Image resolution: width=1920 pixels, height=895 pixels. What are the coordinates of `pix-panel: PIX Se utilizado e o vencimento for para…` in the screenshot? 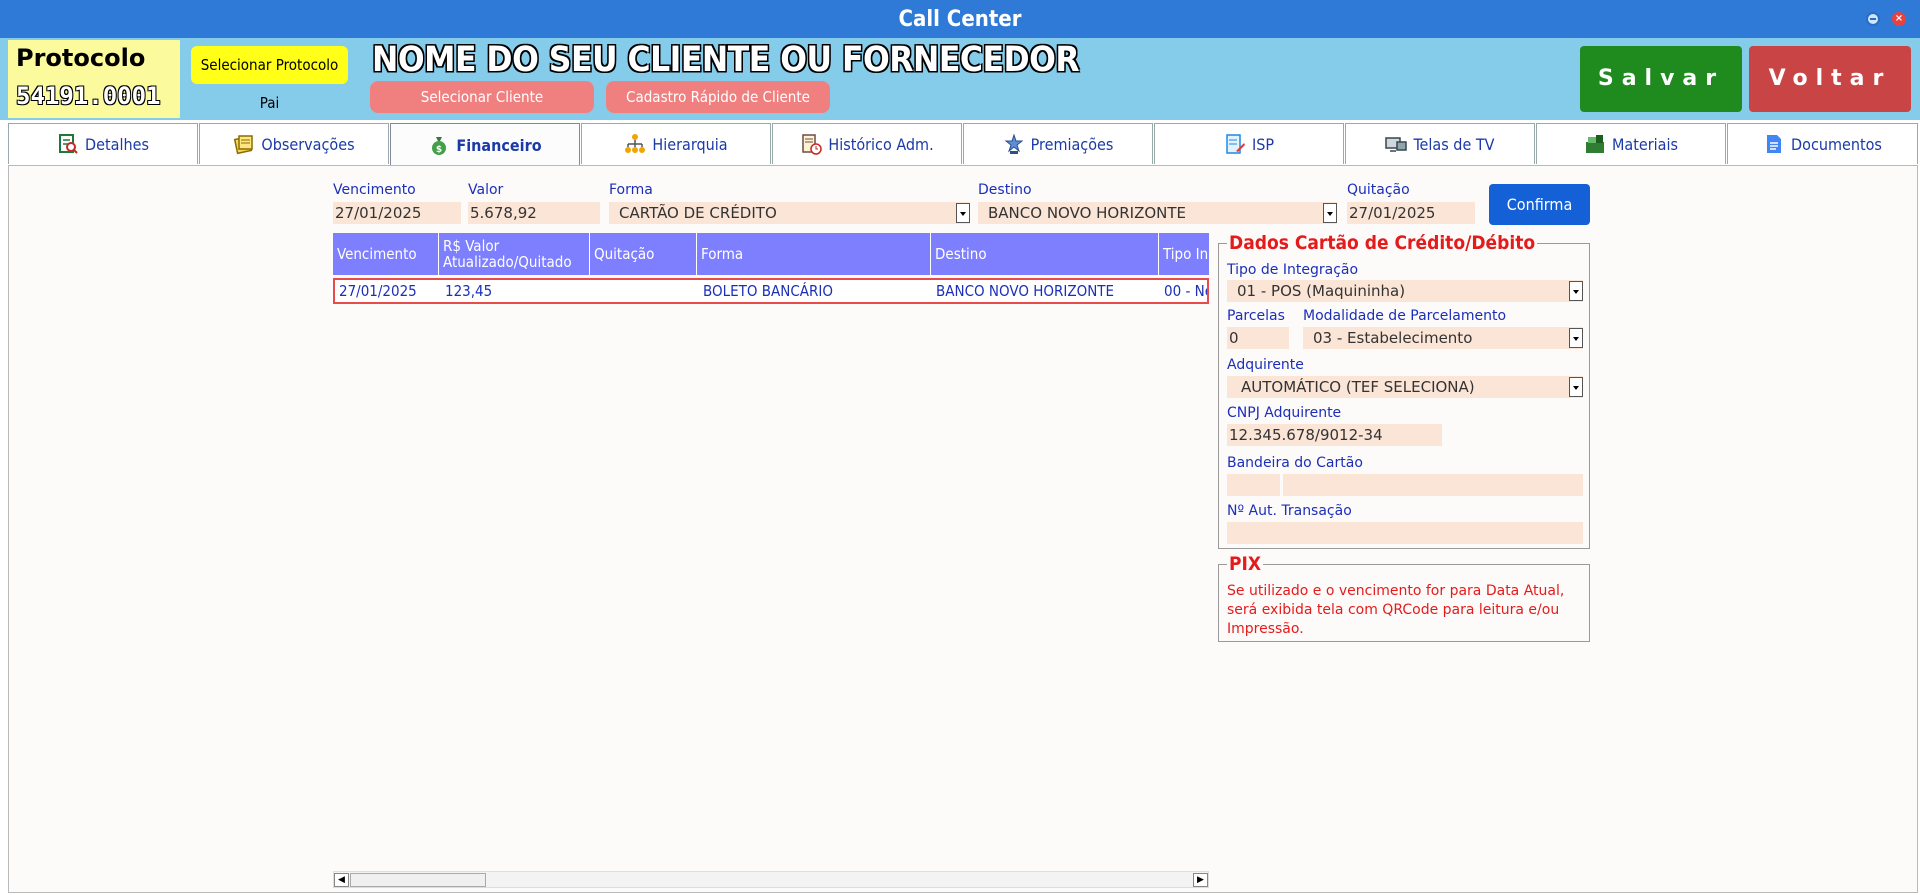 It's located at (1404, 597).